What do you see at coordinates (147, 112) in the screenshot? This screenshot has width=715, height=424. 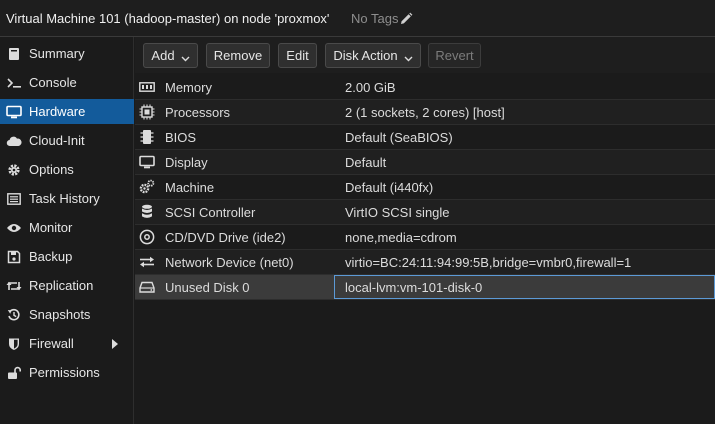 I see `cpu-icon` at bounding box center [147, 112].